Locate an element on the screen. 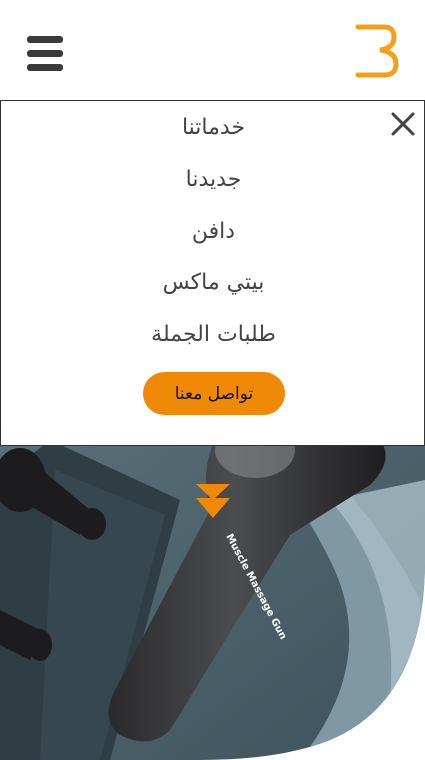 The width and height of the screenshot is (425, 760). brand-logo is located at coordinates (377, 51).